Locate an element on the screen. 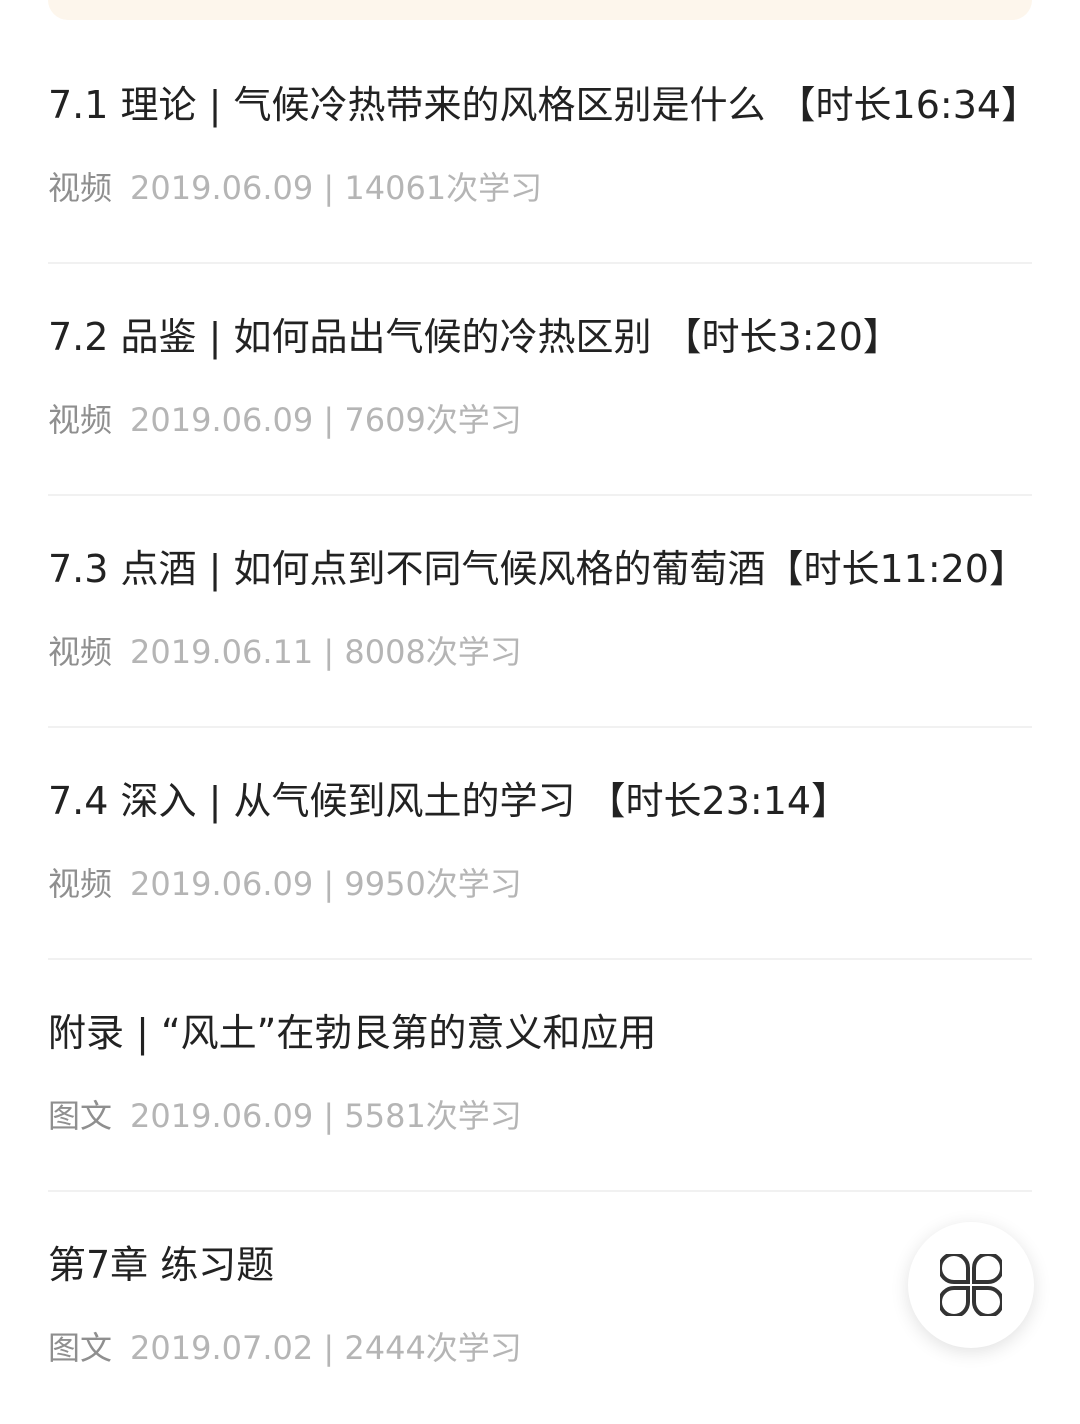 The width and height of the screenshot is (1080, 1424). lesson-info: 2019.06.09 | 7609次学习 is located at coordinates (326, 420).